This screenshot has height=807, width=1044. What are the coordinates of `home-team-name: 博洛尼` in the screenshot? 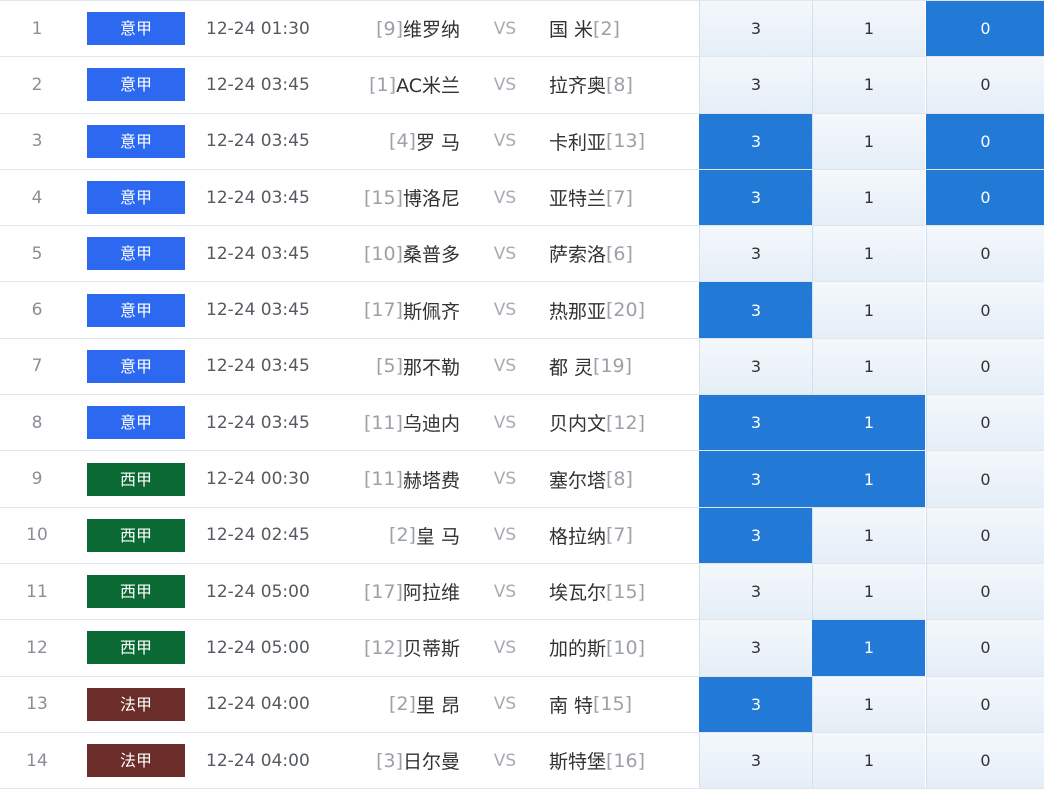 It's located at (431, 199).